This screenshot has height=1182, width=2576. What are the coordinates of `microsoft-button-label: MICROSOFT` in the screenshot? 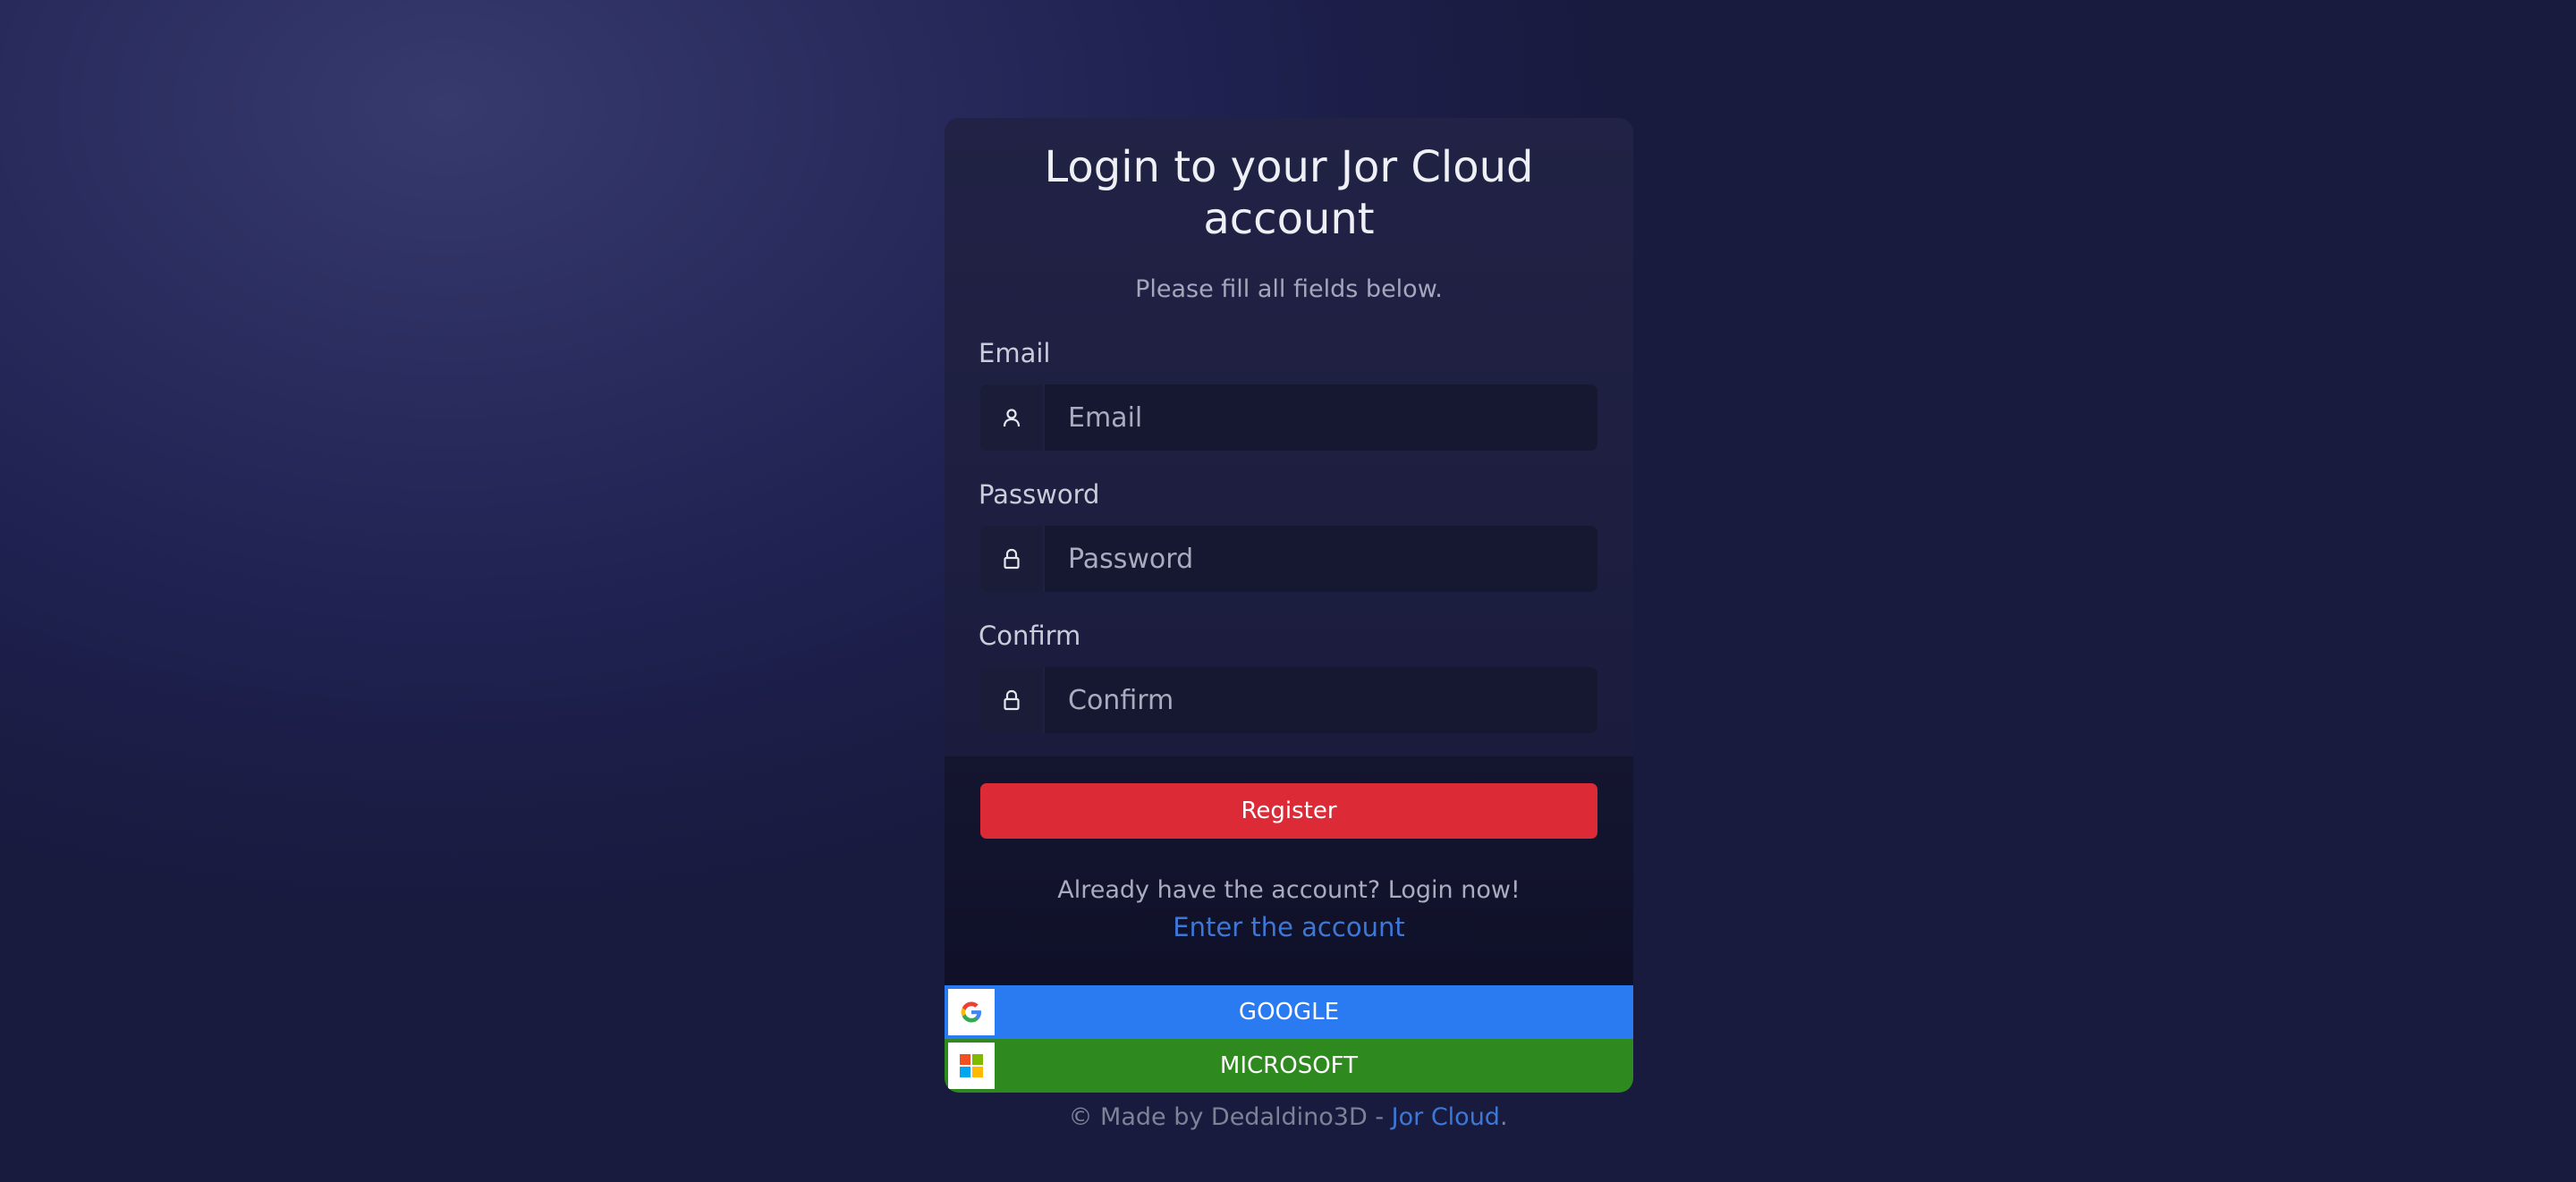 It's located at (1289, 1065).